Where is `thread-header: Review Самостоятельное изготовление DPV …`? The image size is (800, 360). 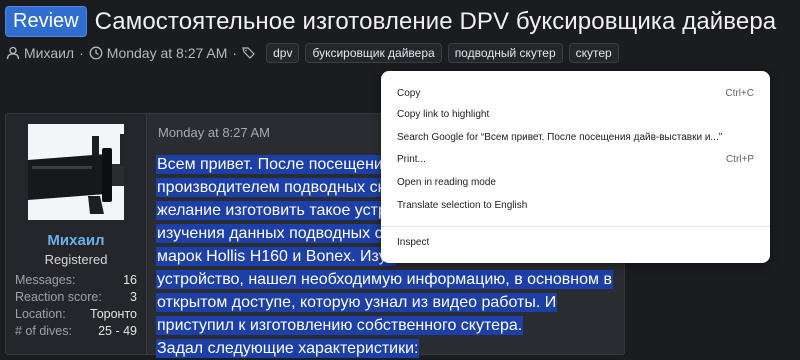
thread-header: Review Самостоятельное изготовление DPV … is located at coordinates (390, 21).